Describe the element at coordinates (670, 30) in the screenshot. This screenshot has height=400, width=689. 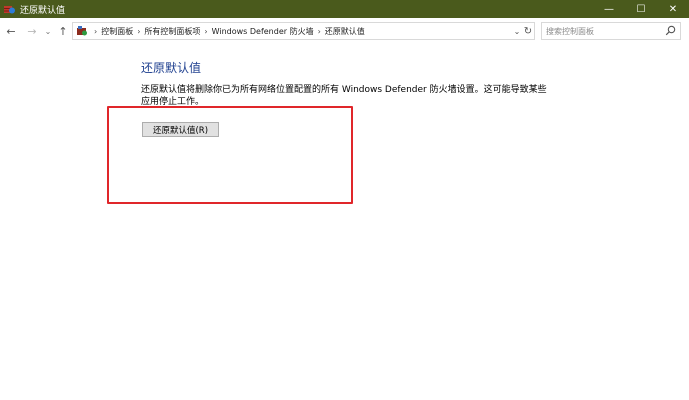
I see `search-icon` at that location.